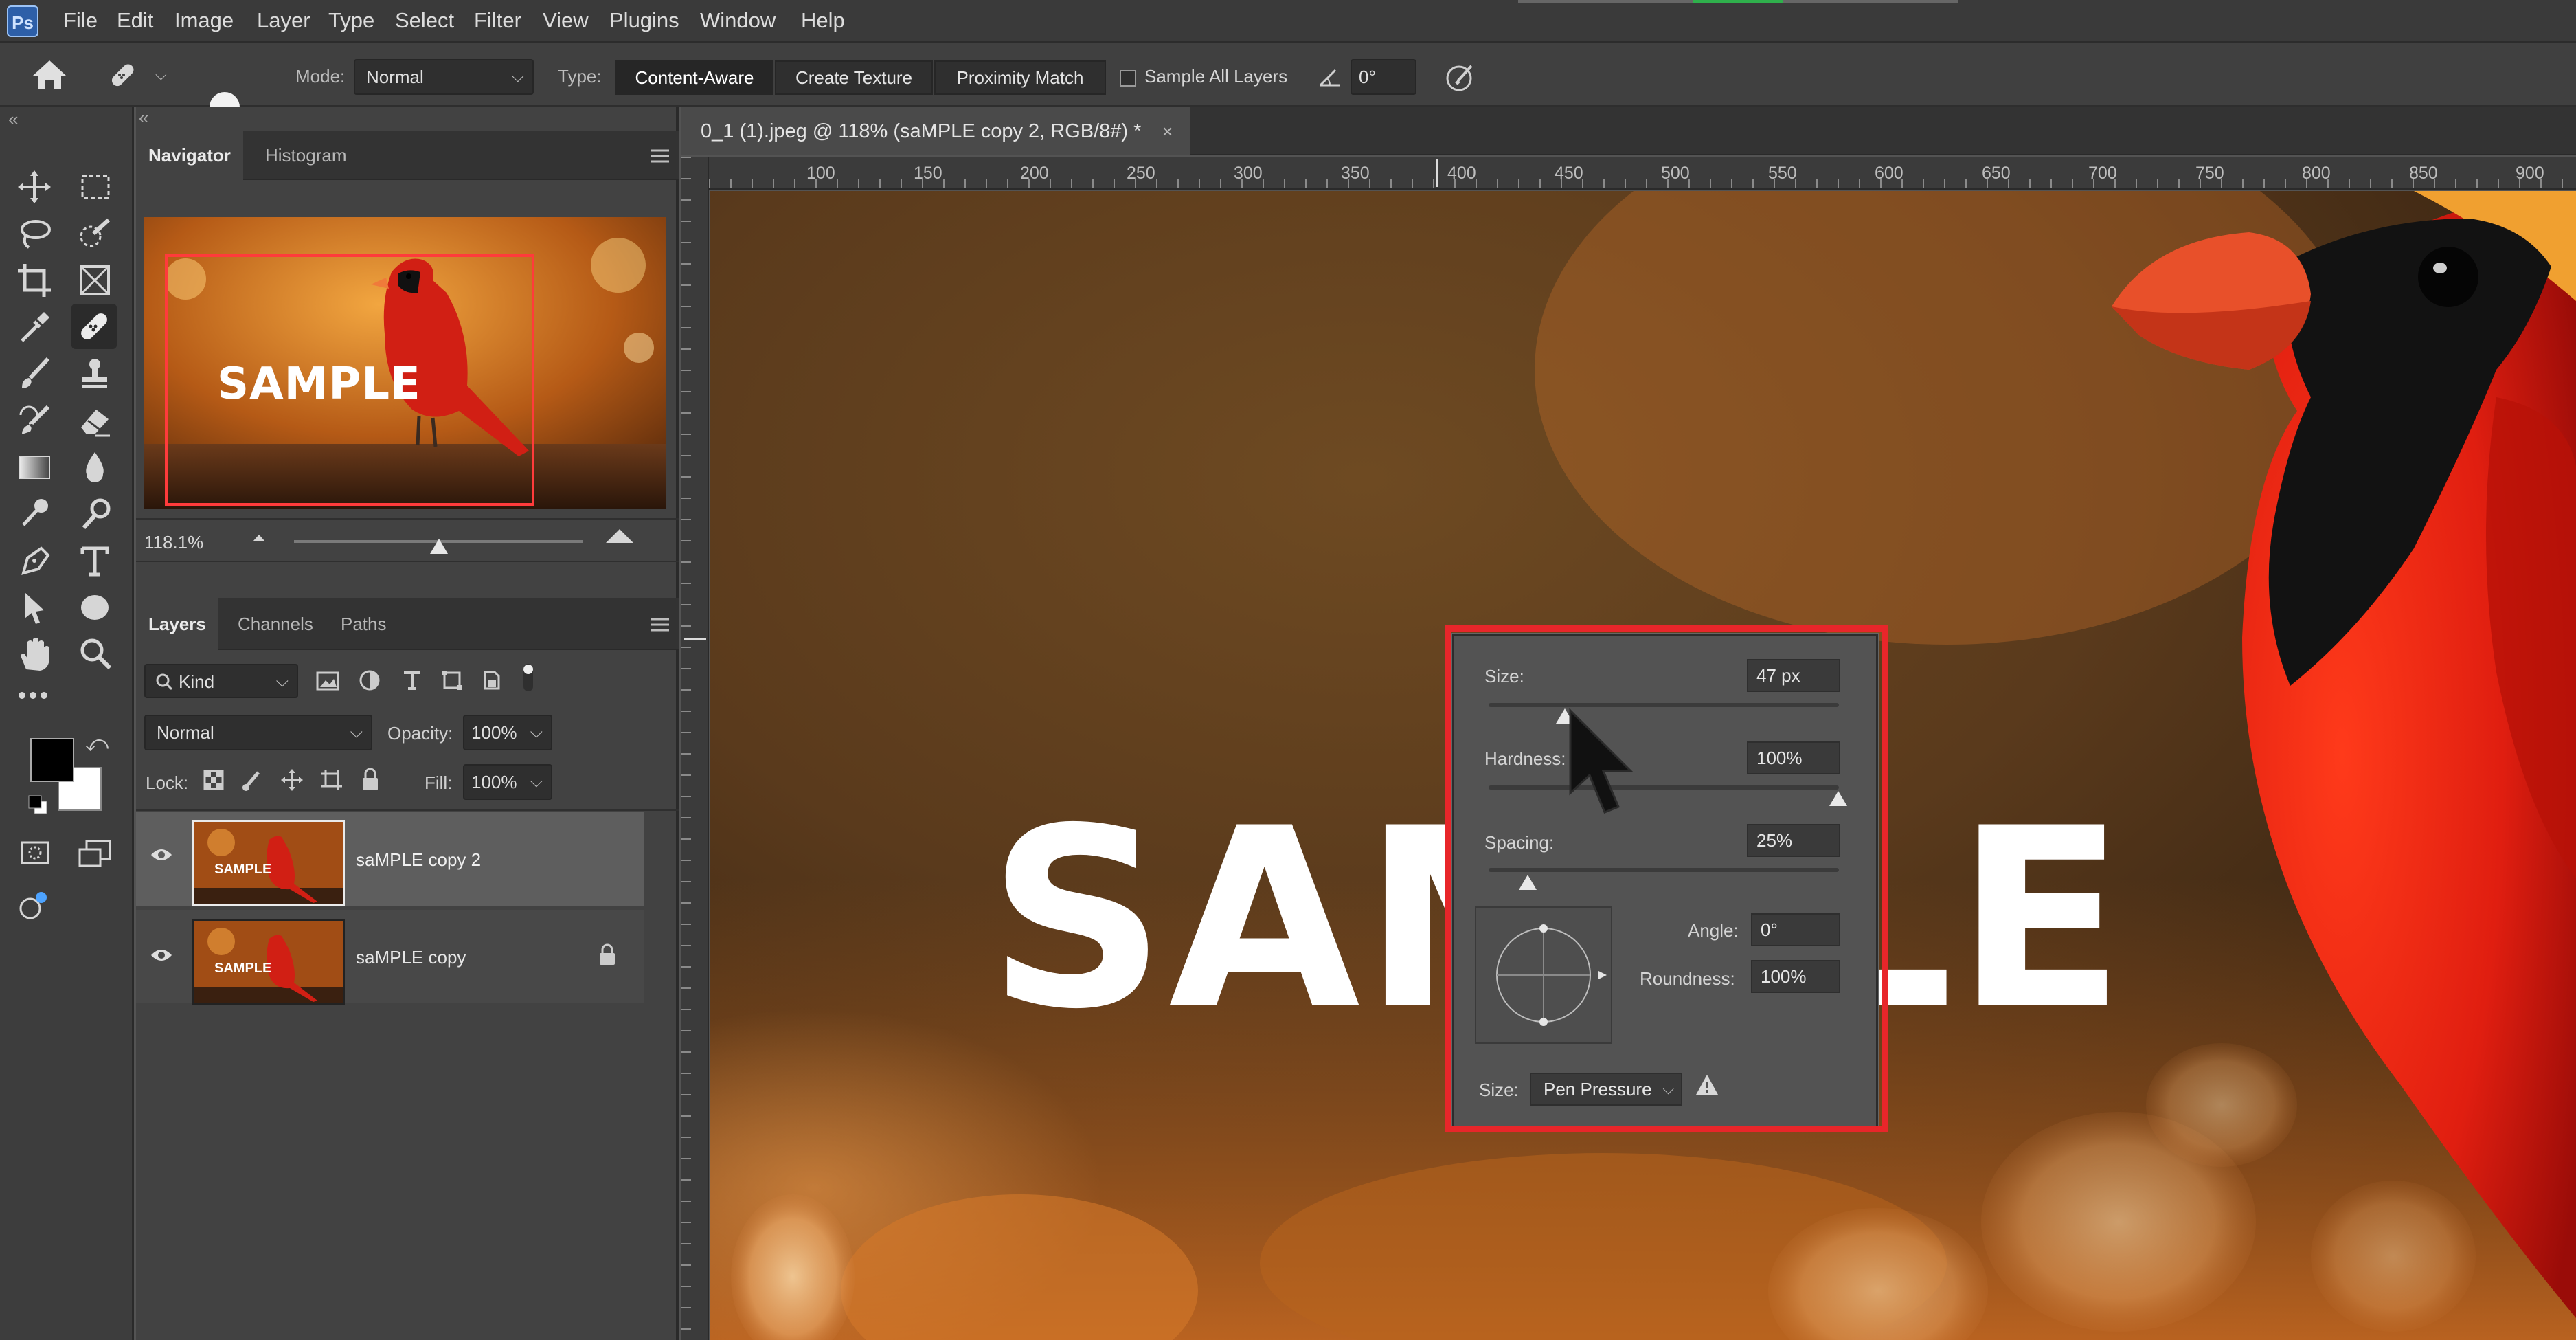  I want to click on tab-layers: Layers, so click(177, 624).